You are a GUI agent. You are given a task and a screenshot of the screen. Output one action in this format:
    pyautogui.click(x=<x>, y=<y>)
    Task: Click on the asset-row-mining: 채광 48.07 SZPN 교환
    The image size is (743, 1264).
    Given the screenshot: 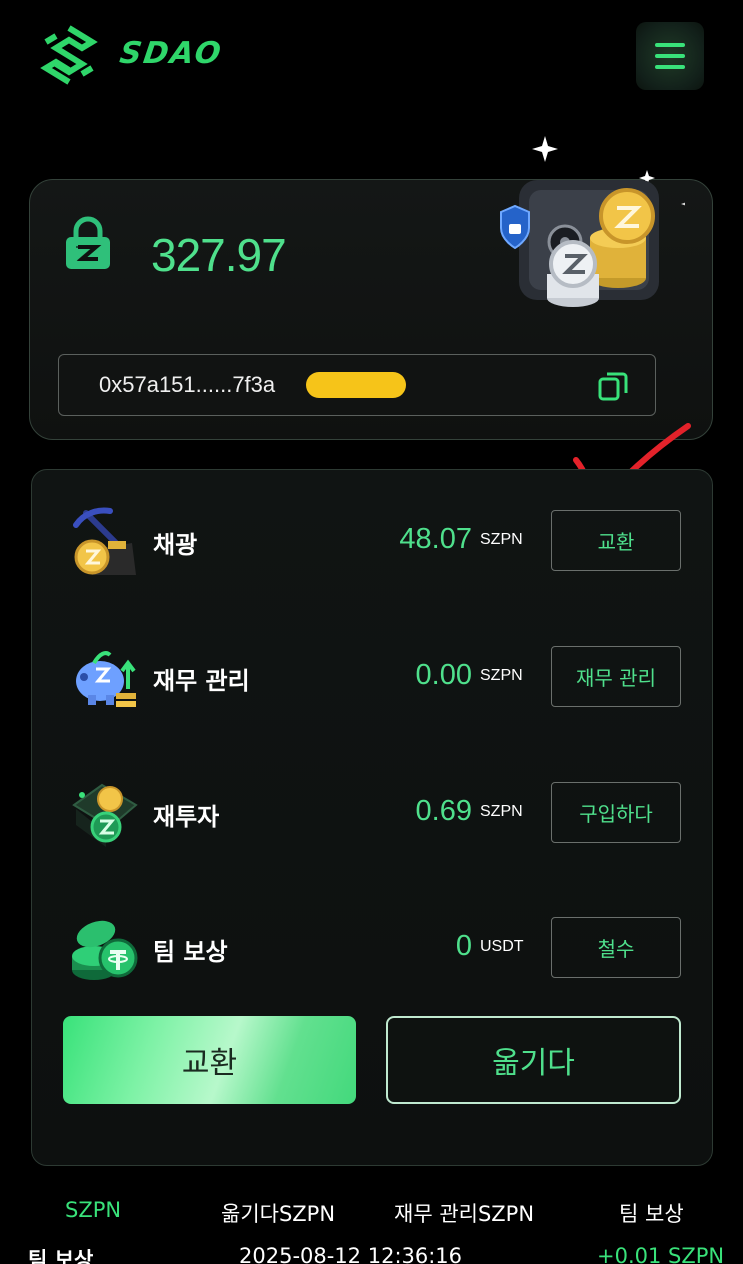 What is the action you would take?
    pyautogui.click(x=372, y=541)
    